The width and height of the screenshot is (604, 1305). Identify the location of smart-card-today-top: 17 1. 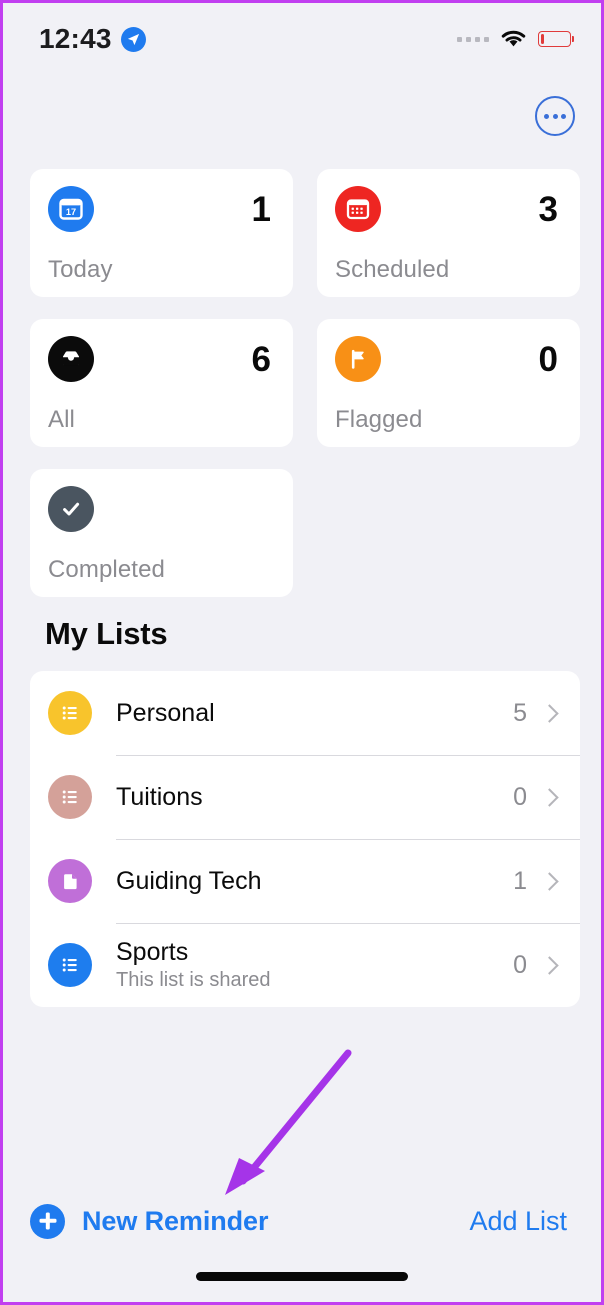
(161, 209).